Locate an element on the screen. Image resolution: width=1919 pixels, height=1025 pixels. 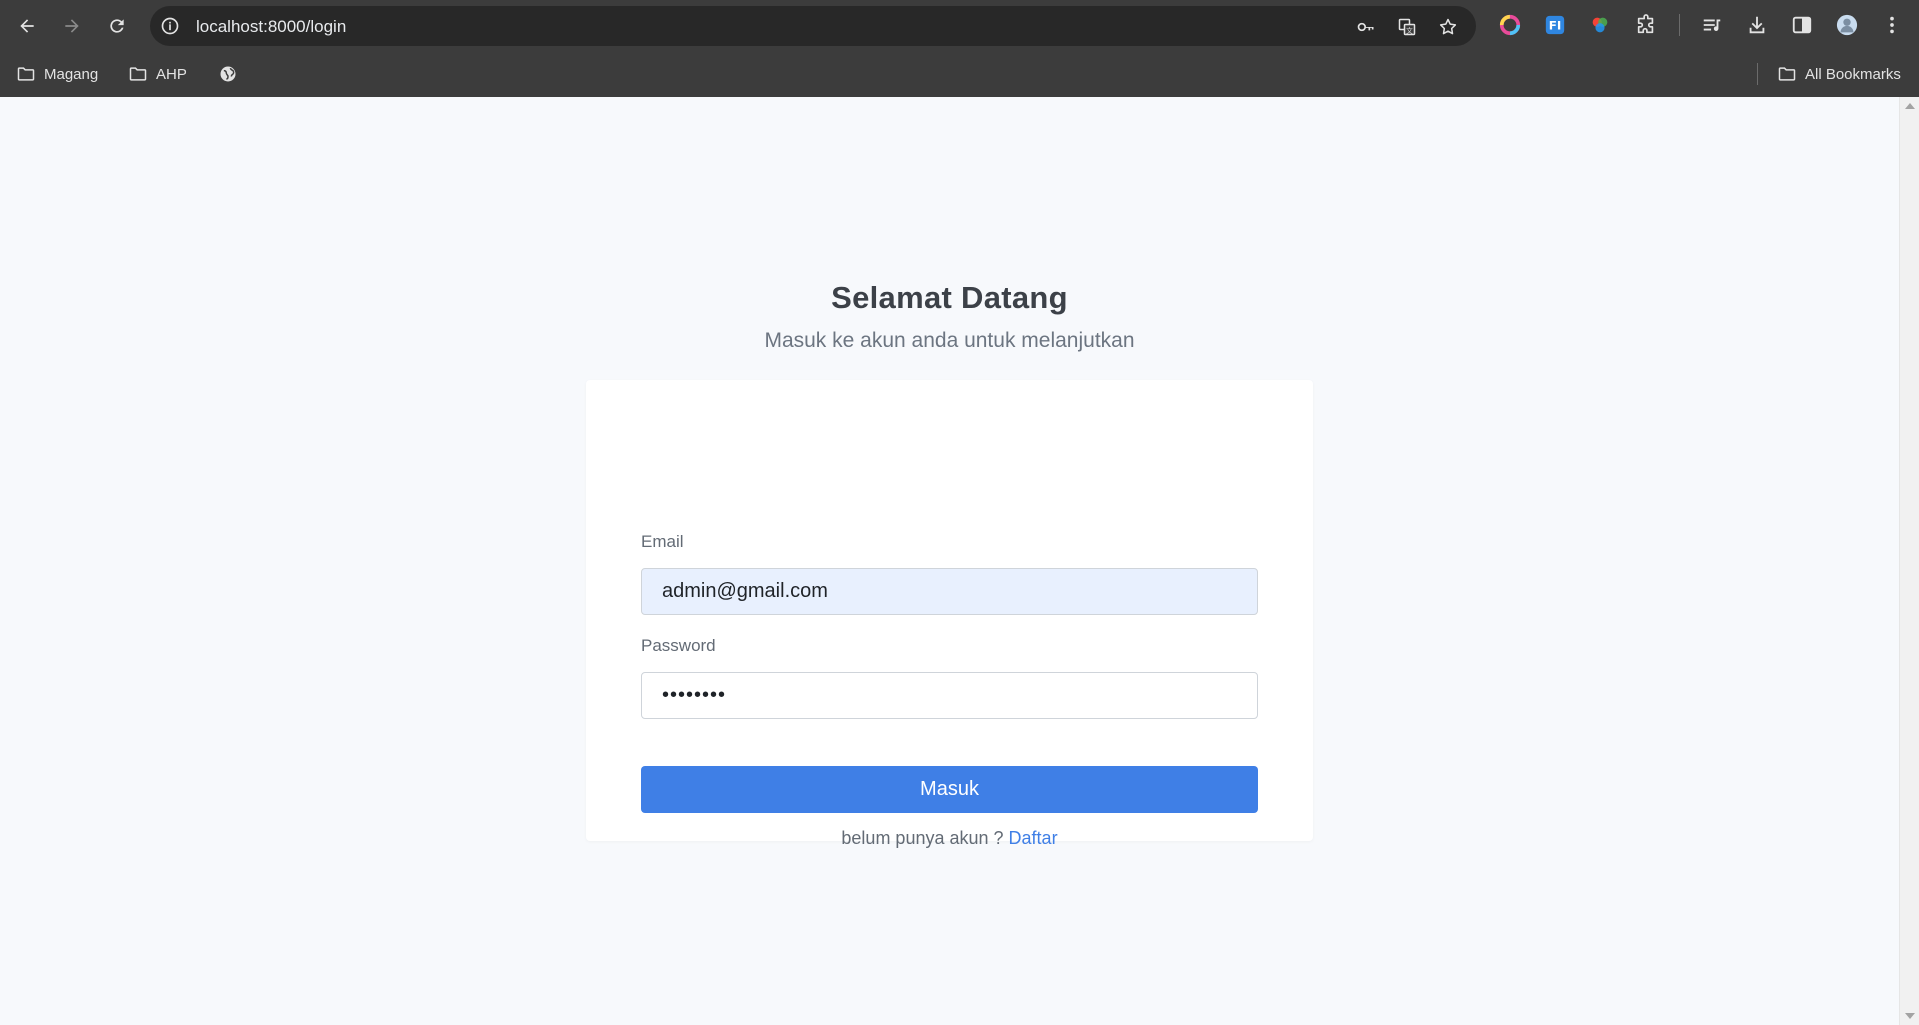
toolbar-separator is located at coordinates (1679, 25).